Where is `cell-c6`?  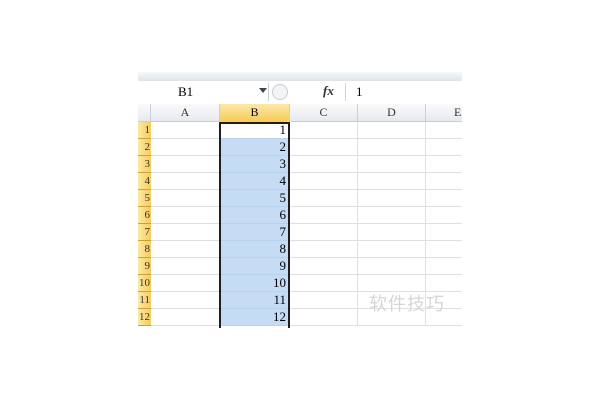 cell-c6 is located at coordinates (324, 215).